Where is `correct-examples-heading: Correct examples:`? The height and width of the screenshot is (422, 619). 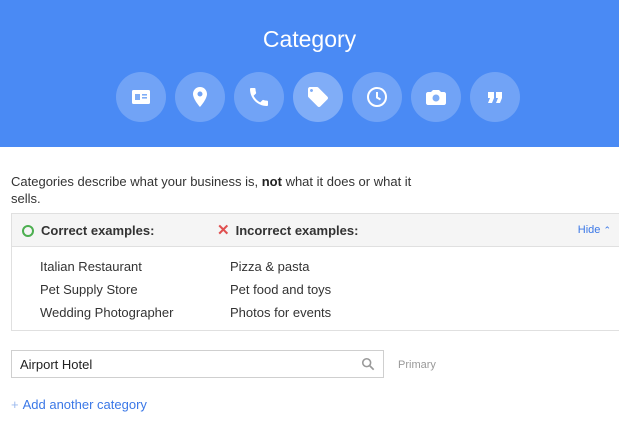 correct-examples-heading: Correct examples: is located at coordinates (88, 230).